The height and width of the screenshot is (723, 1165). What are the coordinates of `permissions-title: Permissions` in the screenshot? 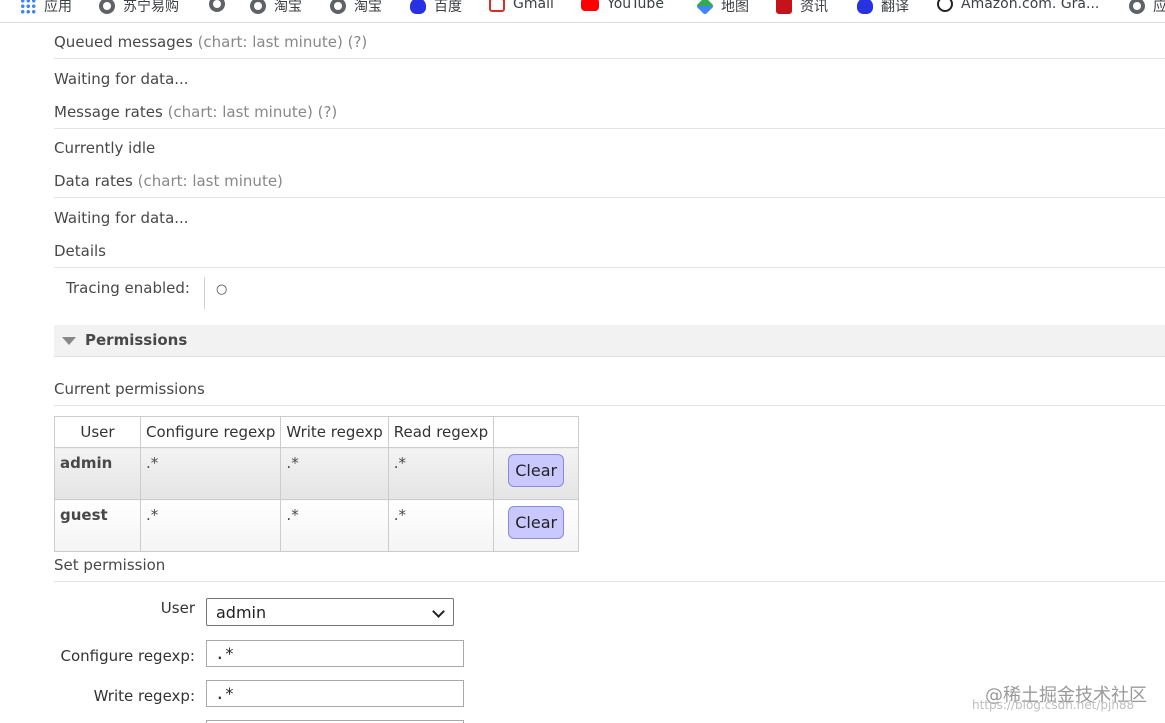 It's located at (136, 340).